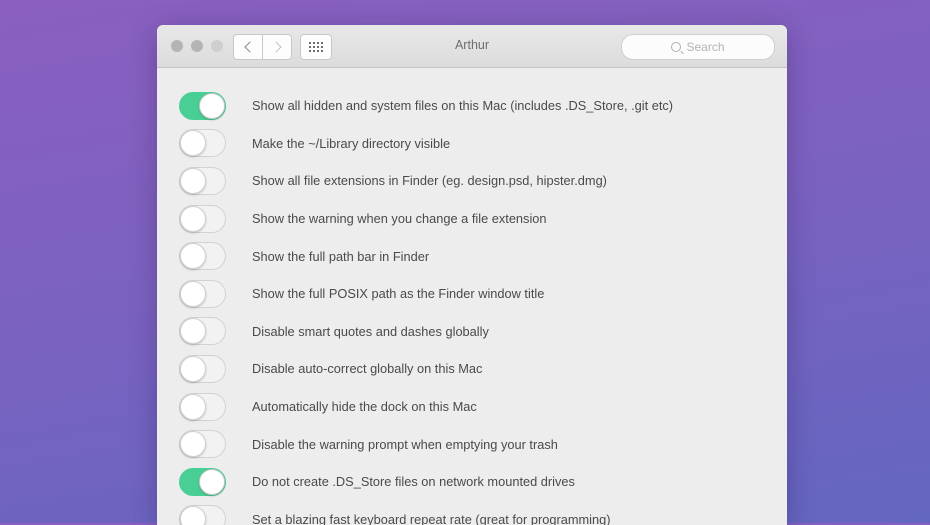  What do you see at coordinates (676, 47) in the screenshot?
I see `search-icon` at bounding box center [676, 47].